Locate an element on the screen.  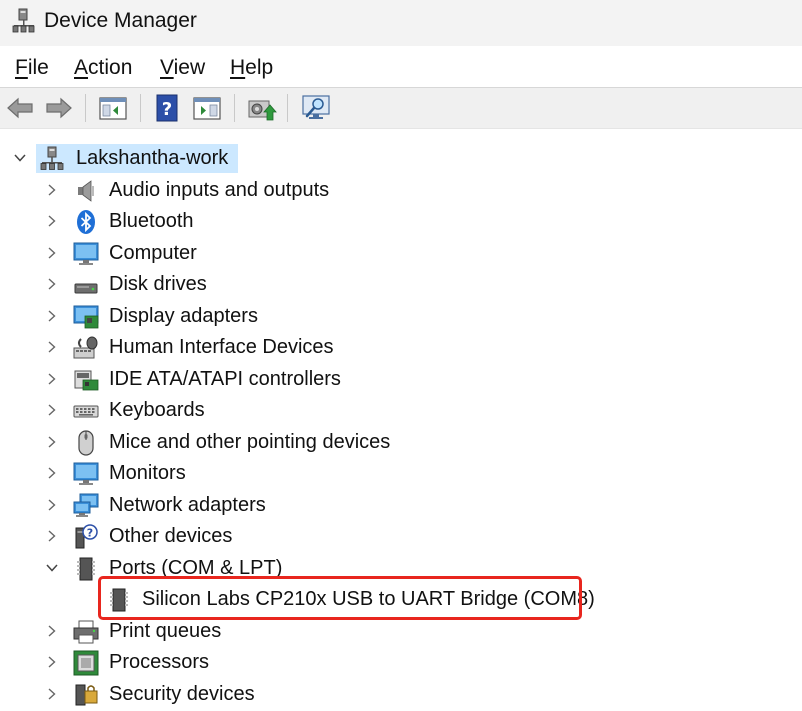
tree-item-disk-drives: Disk drives is located at coordinates (401, 285).